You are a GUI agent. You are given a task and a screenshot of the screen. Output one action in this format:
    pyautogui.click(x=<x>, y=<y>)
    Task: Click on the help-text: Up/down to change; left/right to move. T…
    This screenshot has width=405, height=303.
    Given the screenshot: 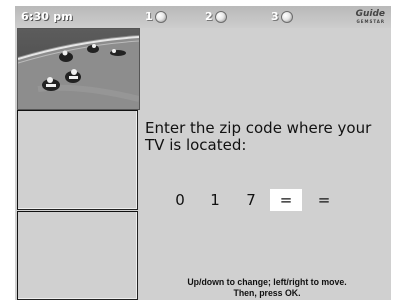 What is the action you would take?
    pyautogui.click(x=267, y=288)
    